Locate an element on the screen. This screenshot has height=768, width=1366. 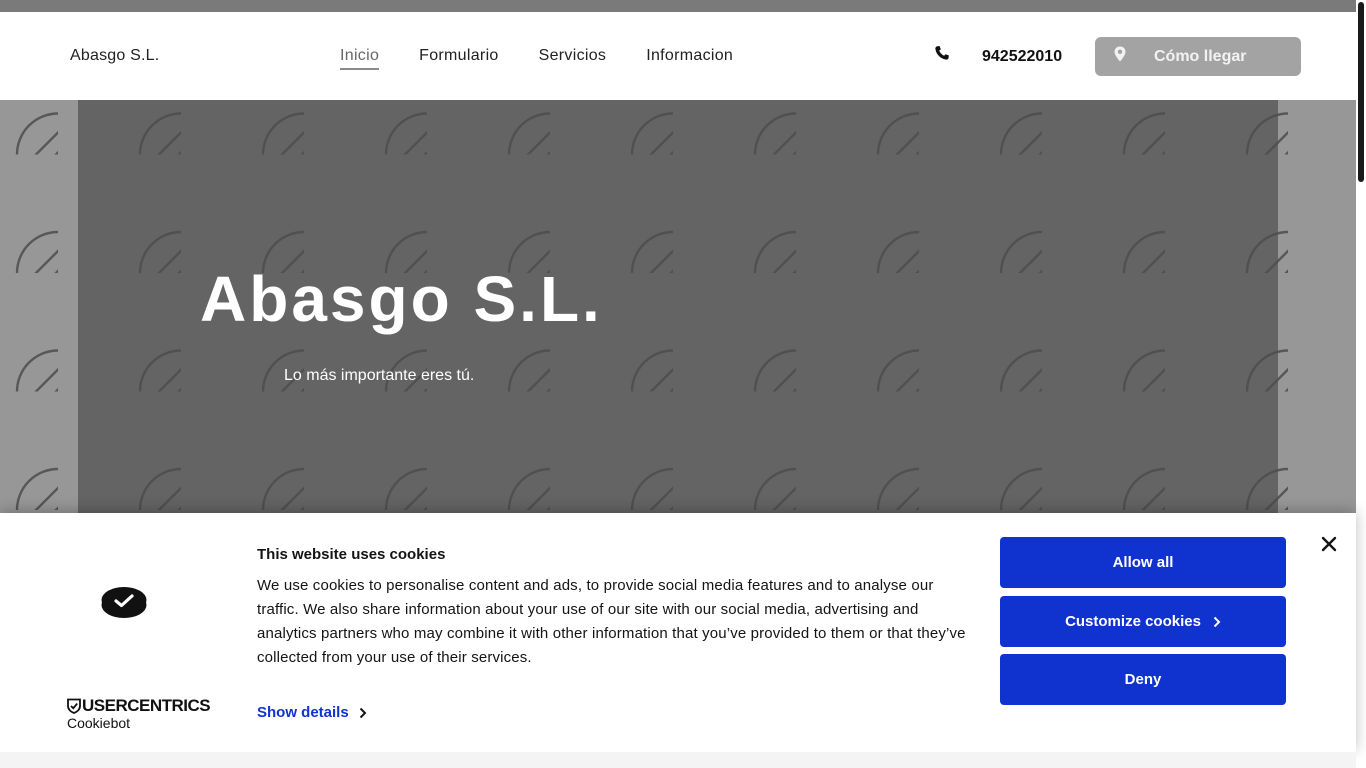
nav-item-servicios: Servicios is located at coordinates (573, 58).